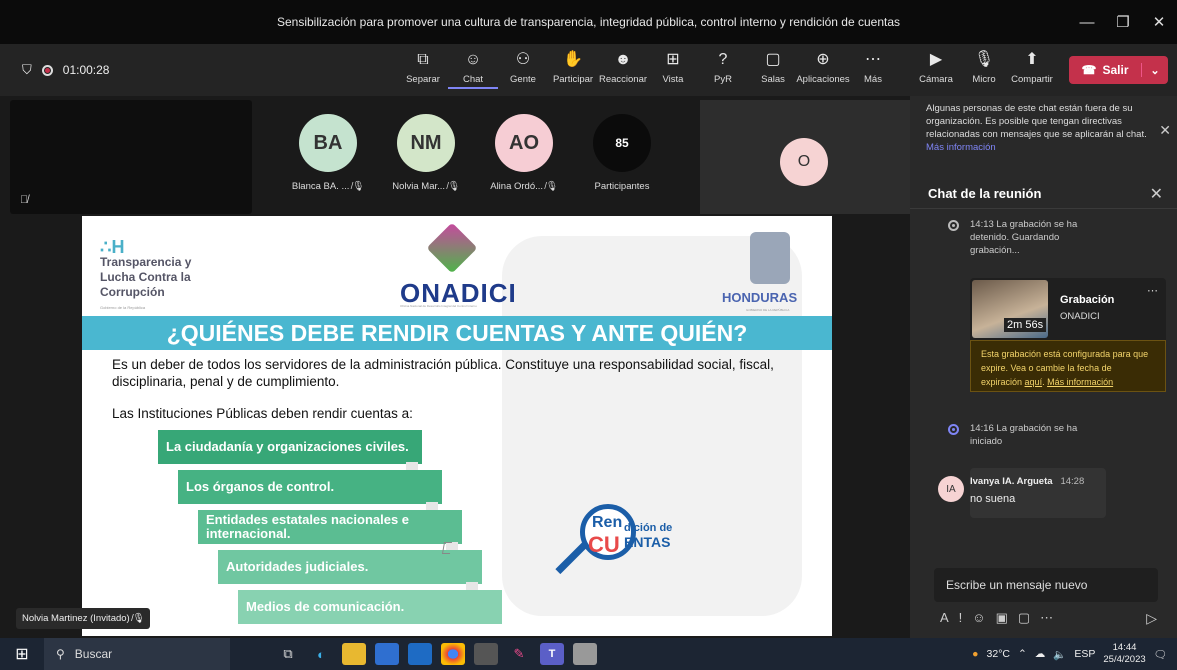  What do you see at coordinates (1024, 618) in the screenshot?
I see `sticker-icon: ▢` at bounding box center [1024, 618].